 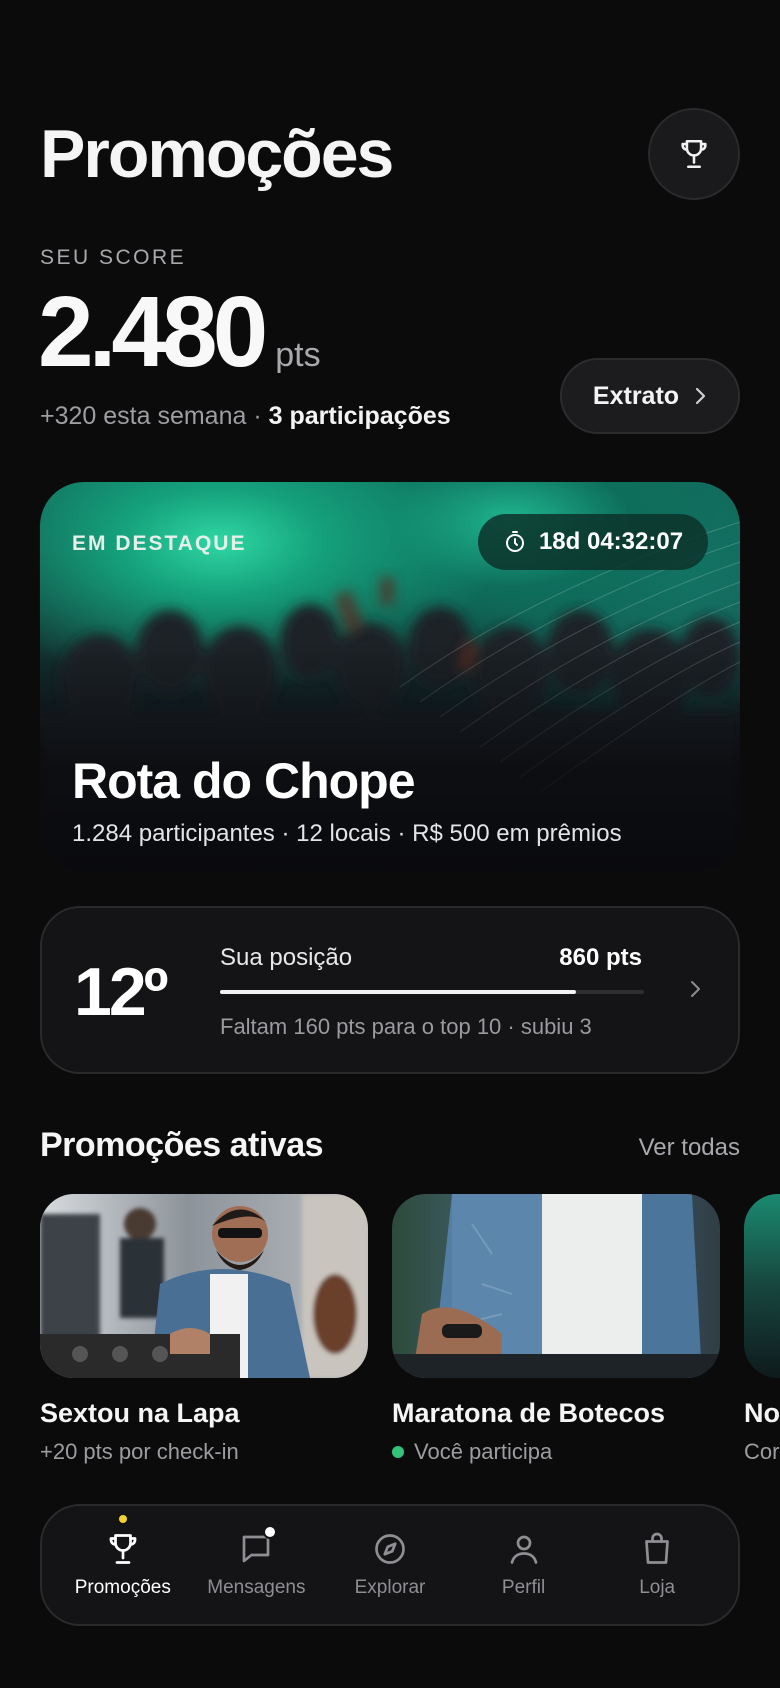 I want to click on promo-card-partial: No Cor, so click(x=762, y=1344).